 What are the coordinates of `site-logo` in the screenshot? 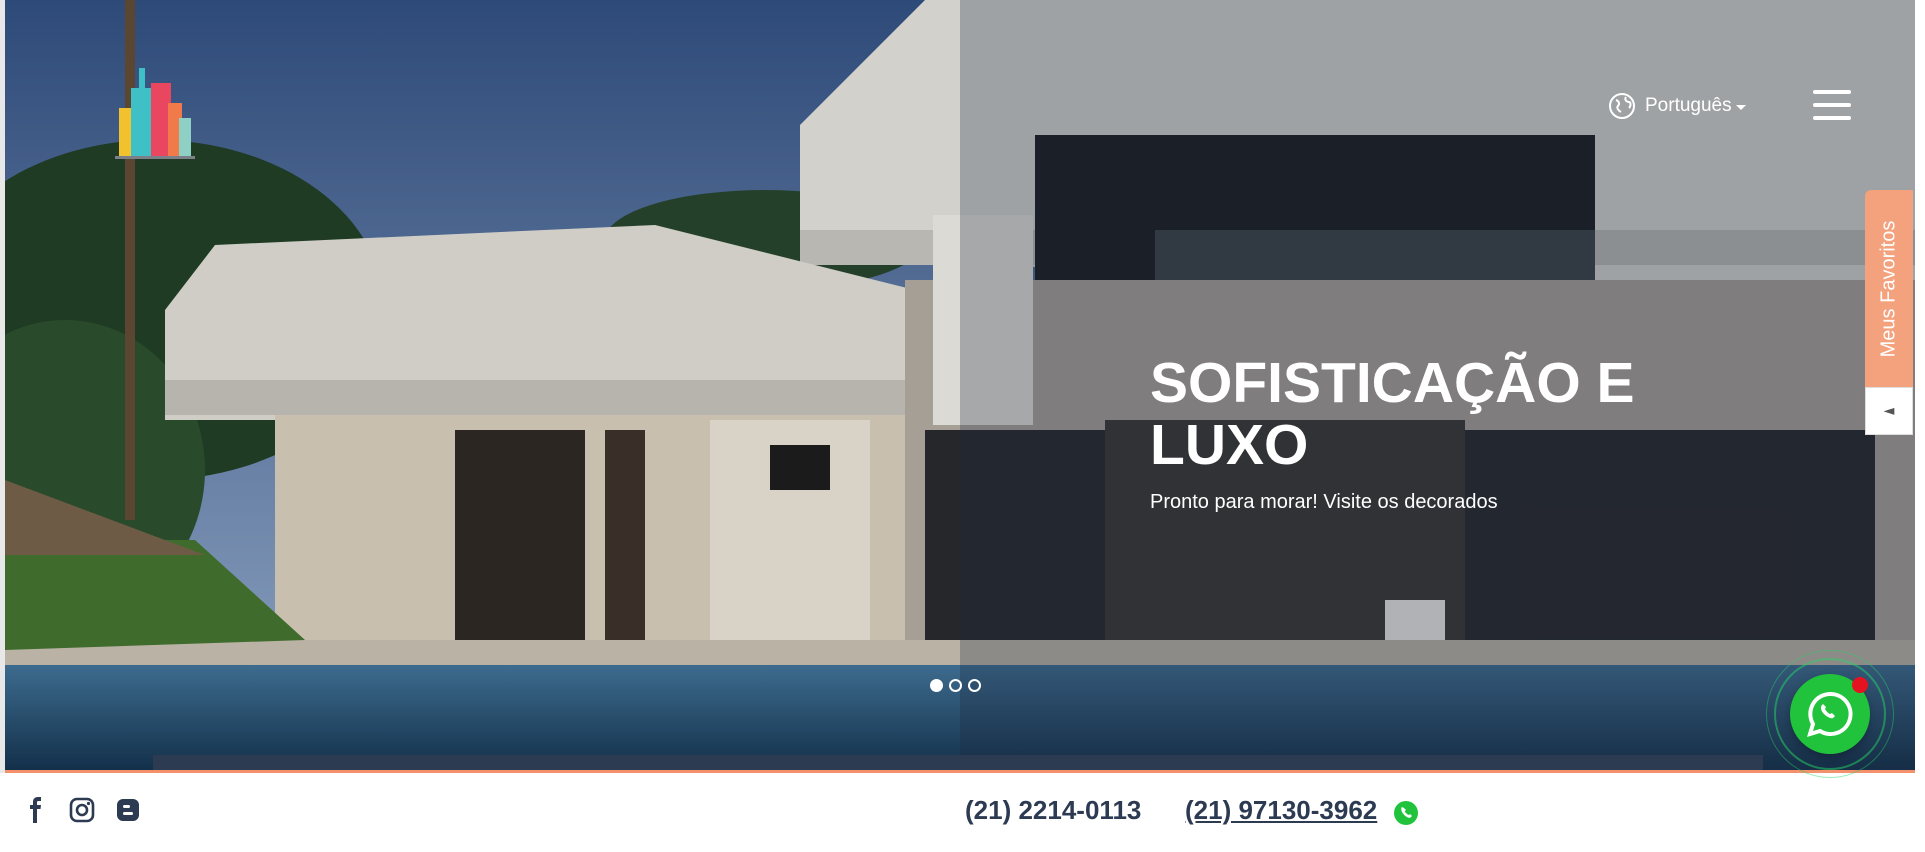 It's located at (156, 111).